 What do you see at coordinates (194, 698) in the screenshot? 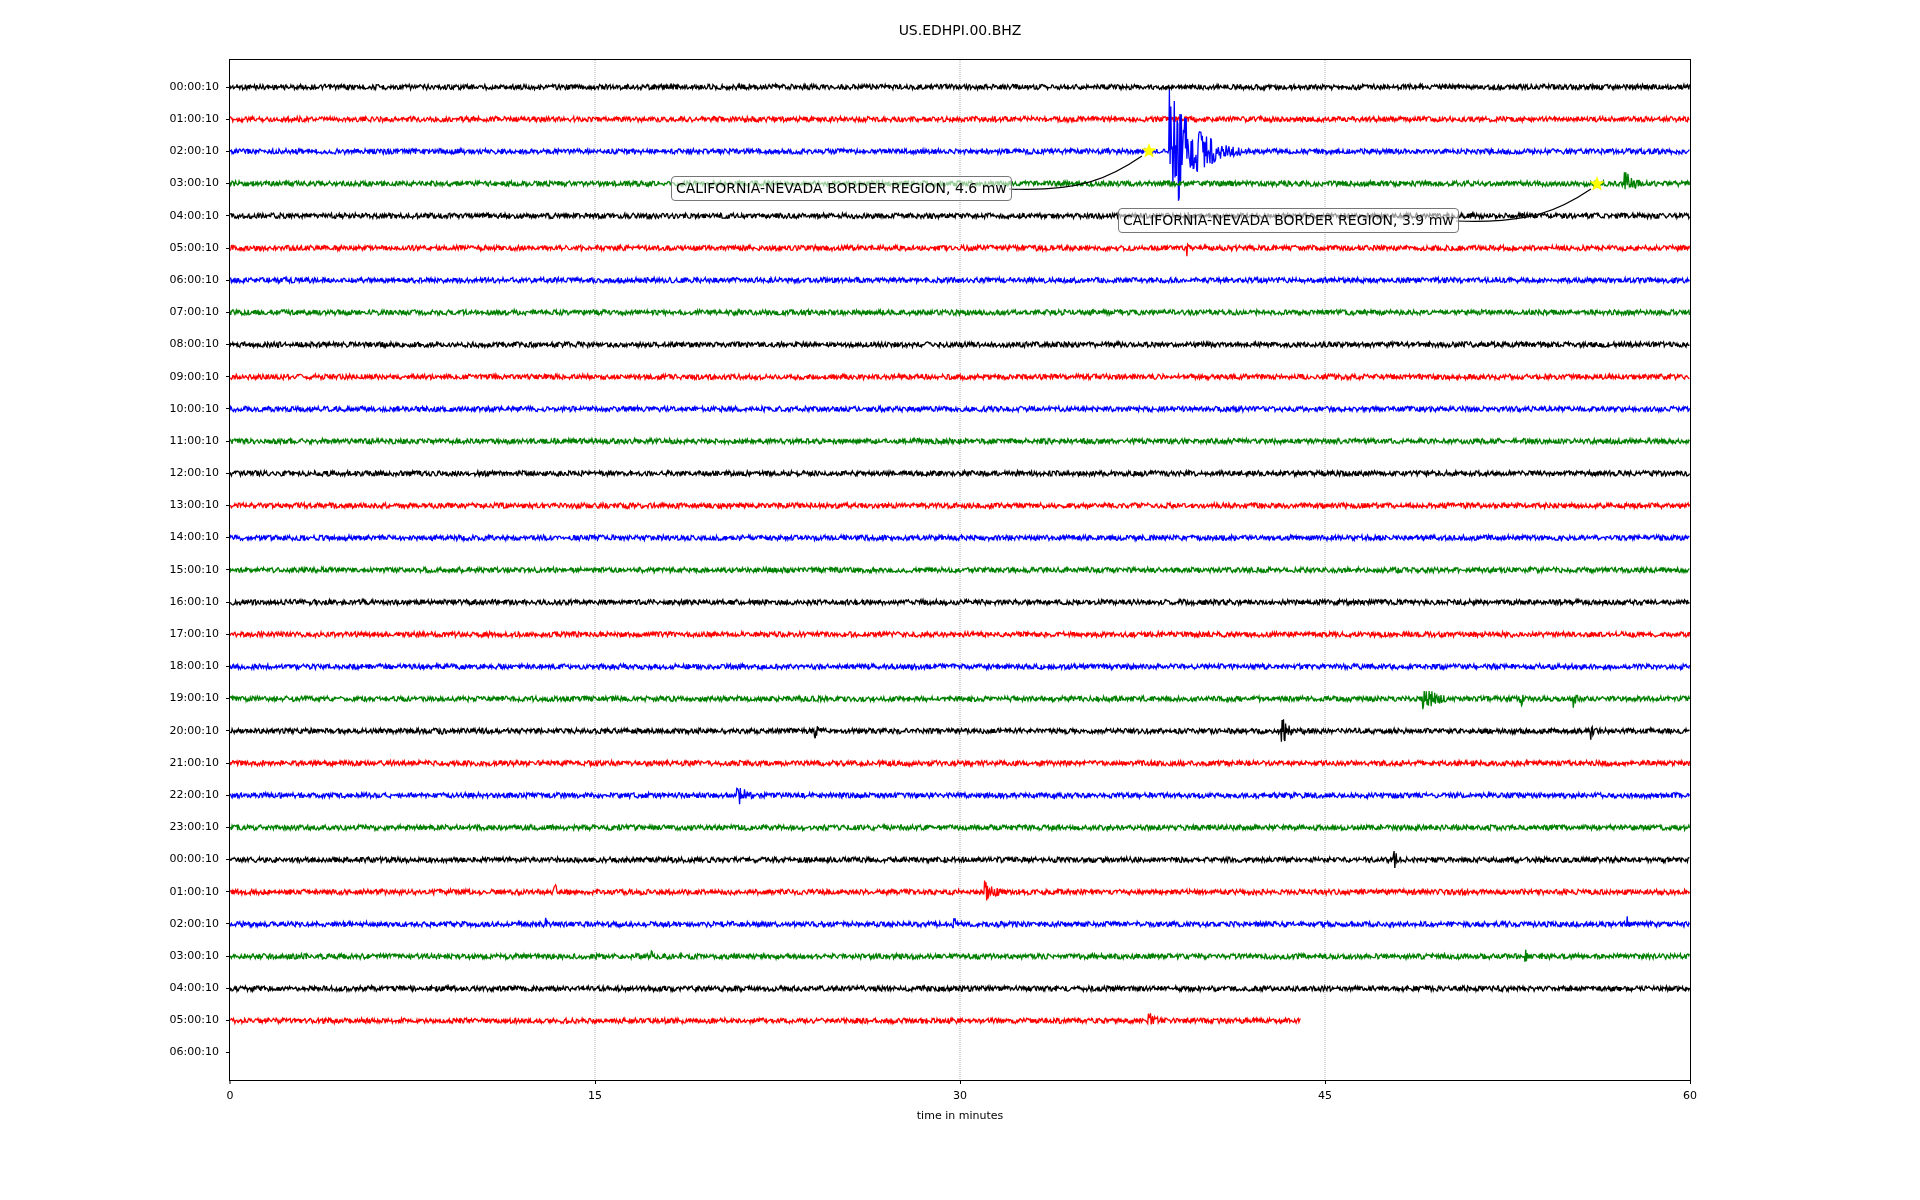
I see `time-label: 19:00:10` at bounding box center [194, 698].